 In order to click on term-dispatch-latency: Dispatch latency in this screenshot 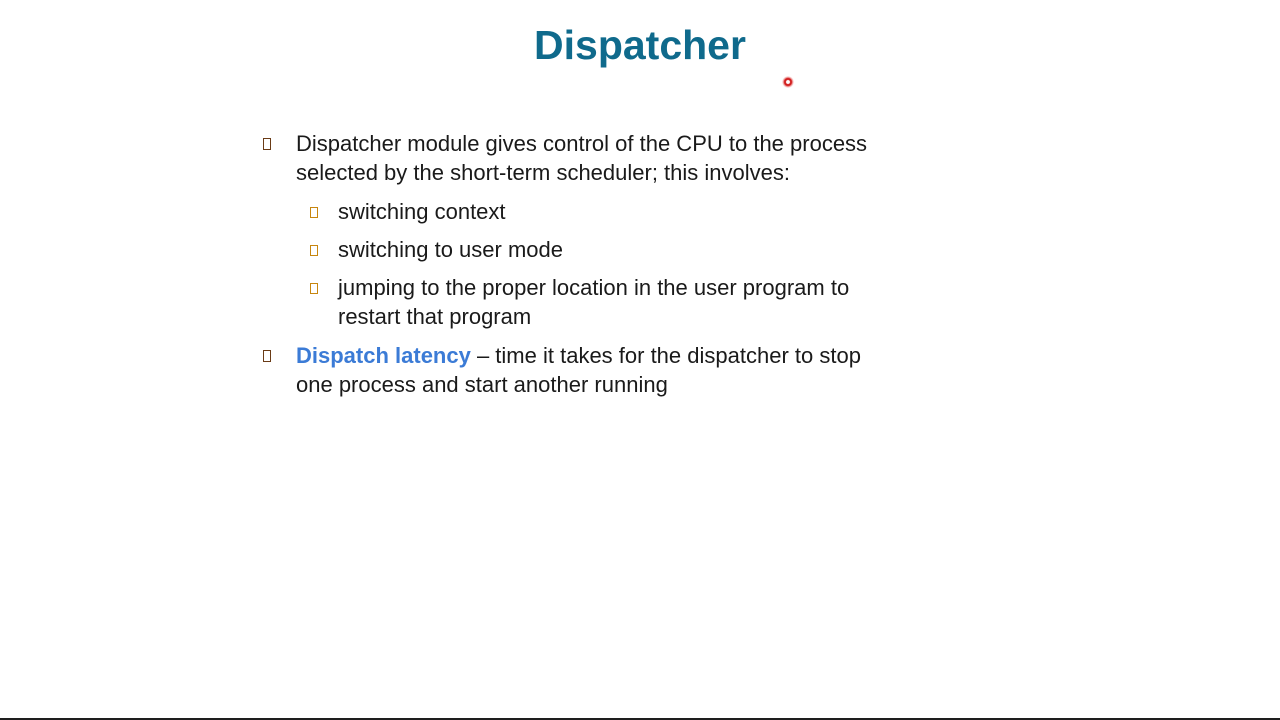, I will do `click(383, 355)`.